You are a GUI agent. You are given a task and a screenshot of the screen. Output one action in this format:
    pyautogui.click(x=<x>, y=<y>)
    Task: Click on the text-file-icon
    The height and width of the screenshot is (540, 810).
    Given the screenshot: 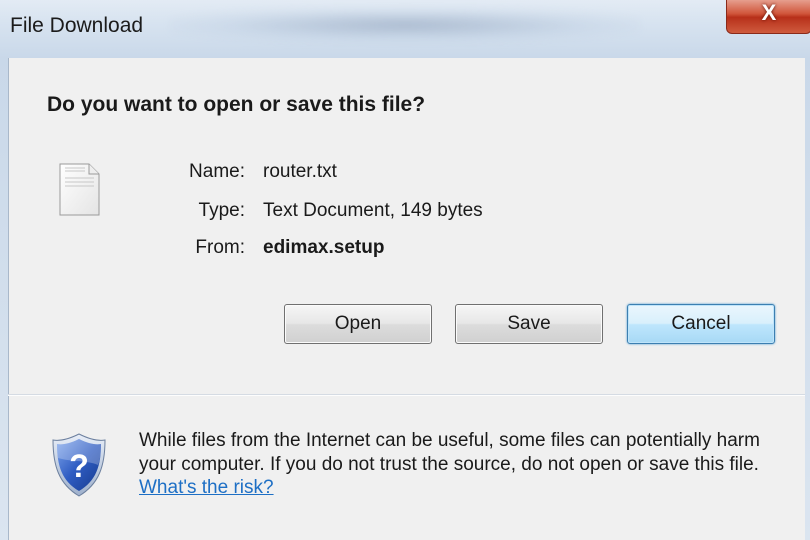 What is the action you would take?
    pyautogui.click(x=79, y=189)
    